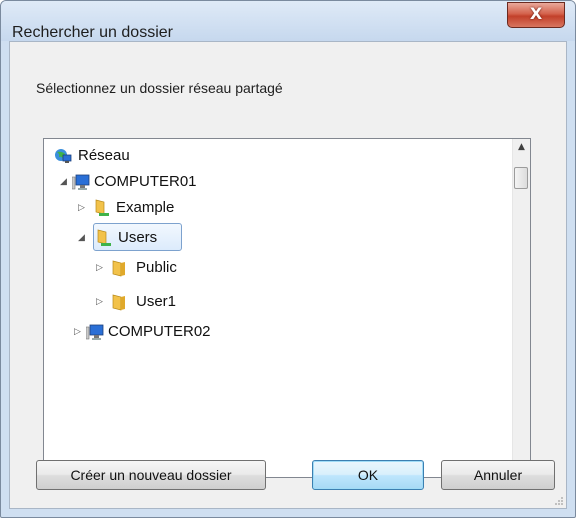 The height and width of the screenshot is (518, 576). Describe the element at coordinates (559, 501) in the screenshot. I see `resize-grip-icon` at that location.